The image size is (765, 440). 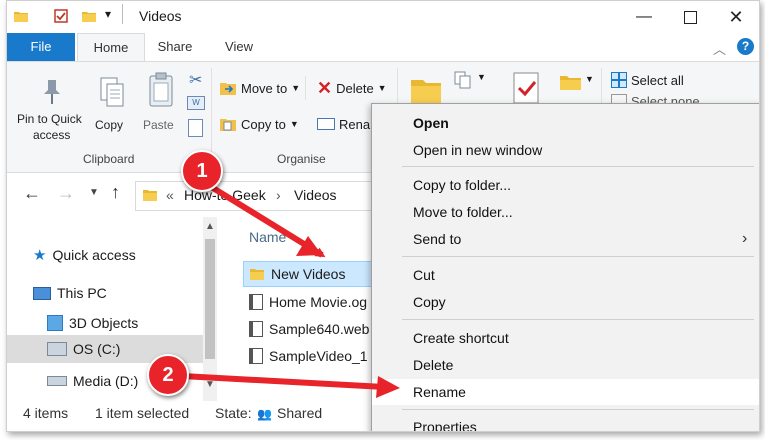 What do you see at coordinates (168, 375) in the screenshot?
I see `callout-badge-2: 2` at bounding box center [168, 375].